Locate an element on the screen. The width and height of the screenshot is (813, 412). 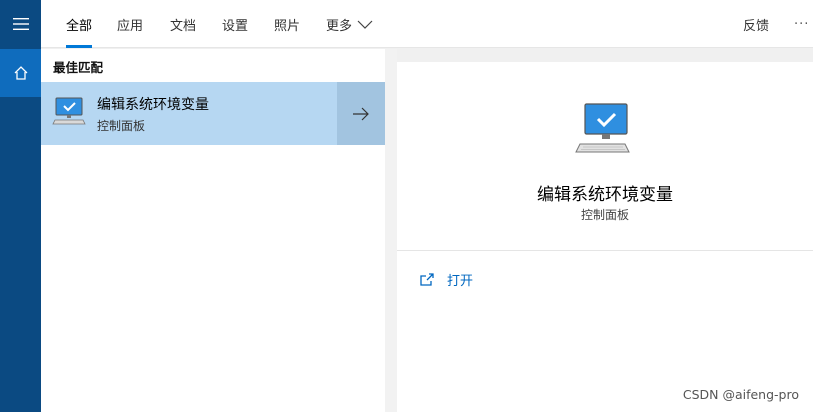
best-match-open-area: 编辑系统环境变量 控制面板 is located at coordinates (188, 113).